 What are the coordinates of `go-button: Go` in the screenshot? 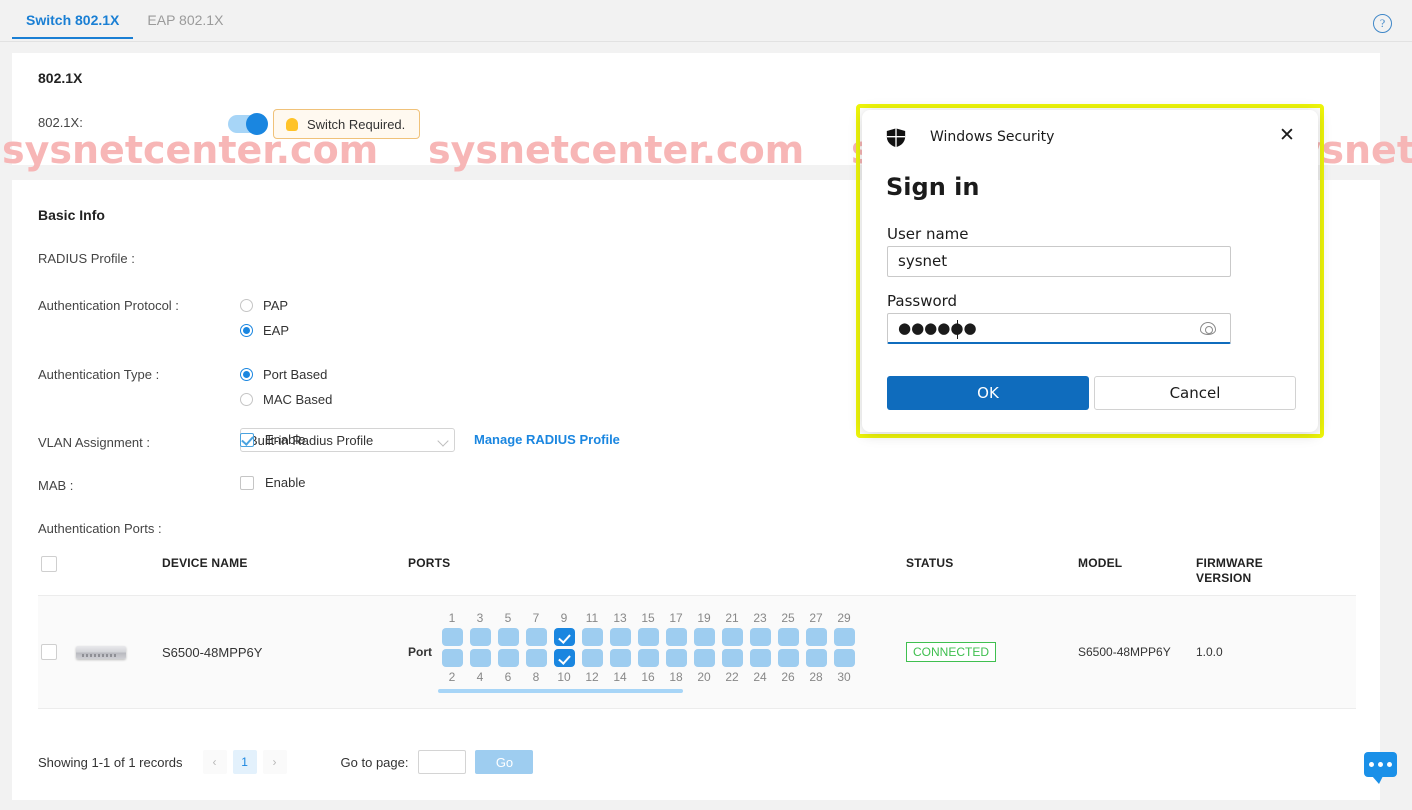 It's located at (504, 762).